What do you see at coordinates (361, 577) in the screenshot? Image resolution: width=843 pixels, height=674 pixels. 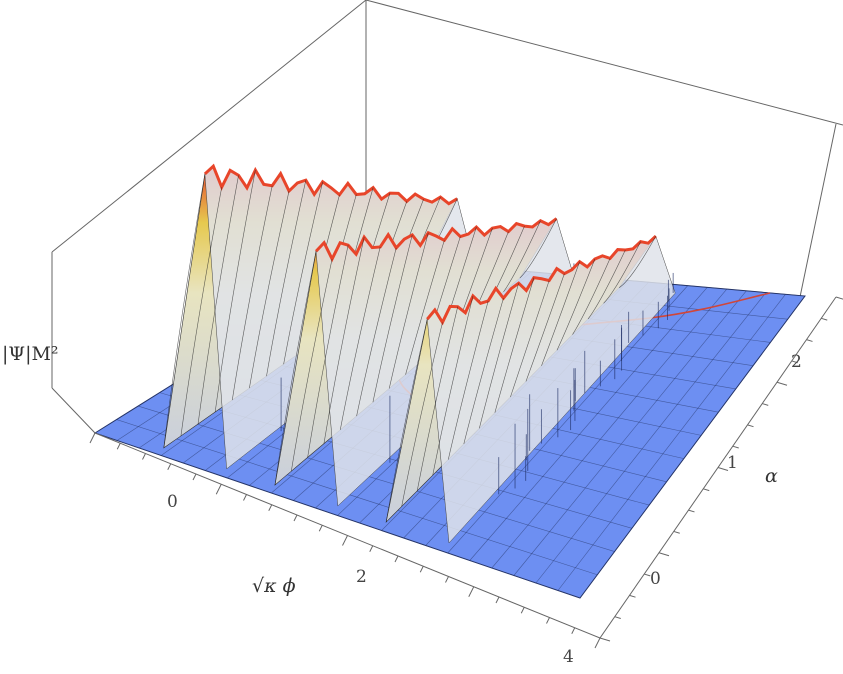 I see `x-tick-2: 2` at bounding box center [361, 577].